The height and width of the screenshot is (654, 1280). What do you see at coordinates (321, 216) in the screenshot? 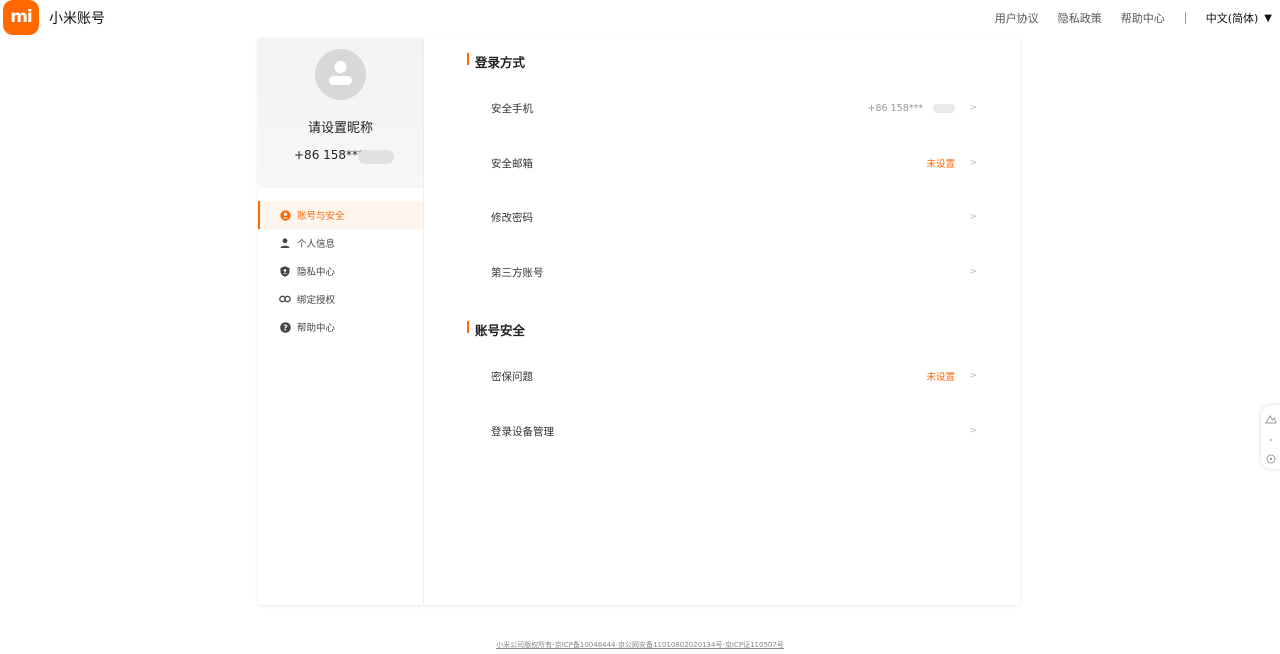
I see `sidebar-item-label: 账号与安全` at bounding box center [321, 216].